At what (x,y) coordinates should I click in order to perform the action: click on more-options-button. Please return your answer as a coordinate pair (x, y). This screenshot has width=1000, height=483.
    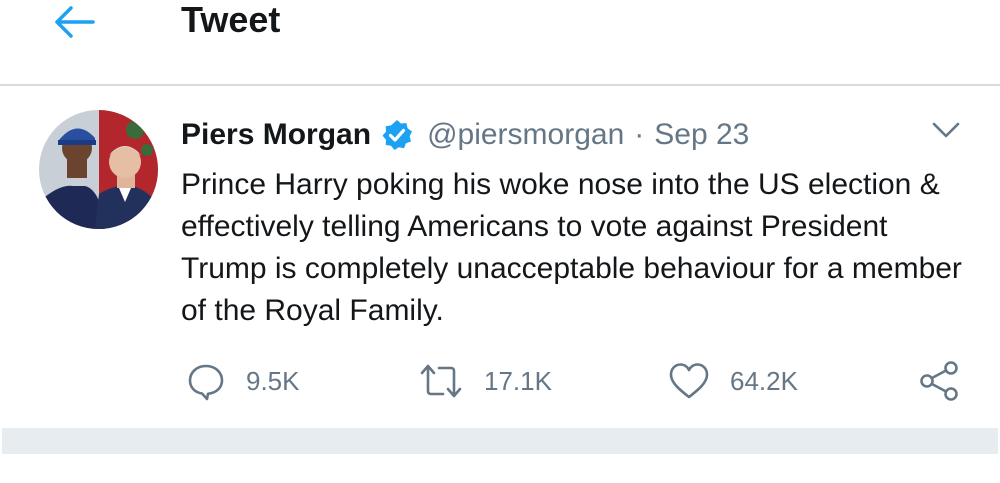
    Looking at the image, I should click on (946, 130).